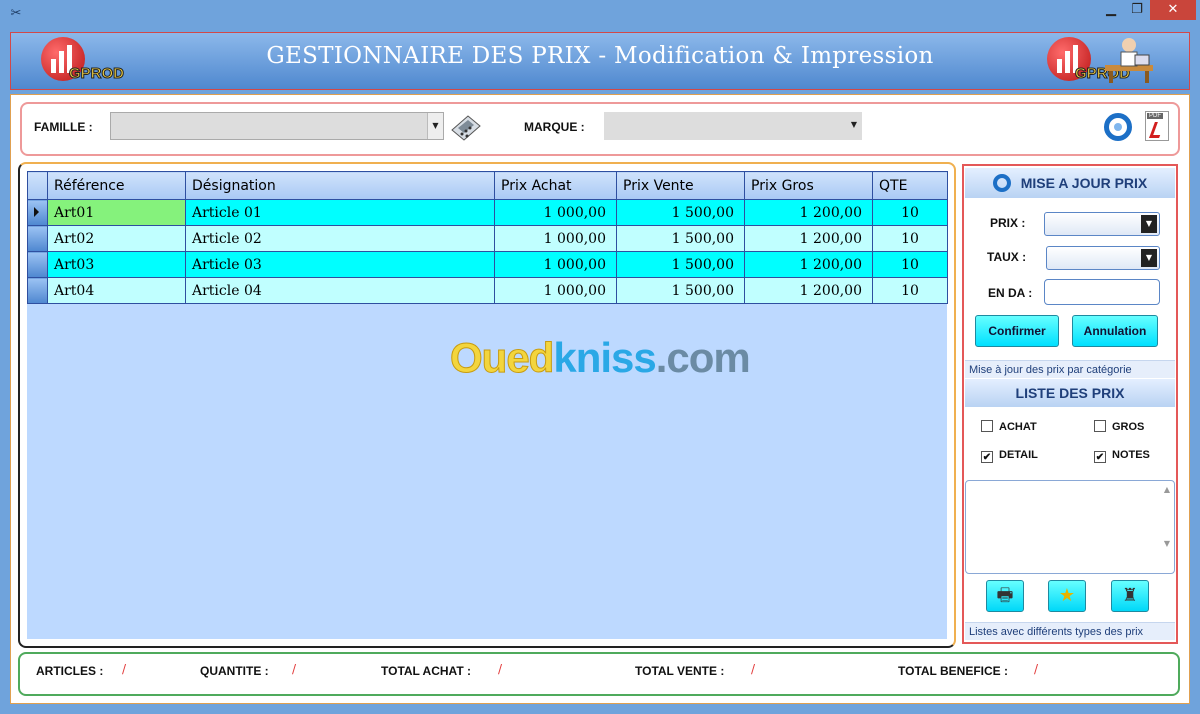 The height and width of the screenshot is (714, 1200). Describe the element at coordinates (1119, 426) in the screenshot. I see `gros-checkbox: GROS` at that location.